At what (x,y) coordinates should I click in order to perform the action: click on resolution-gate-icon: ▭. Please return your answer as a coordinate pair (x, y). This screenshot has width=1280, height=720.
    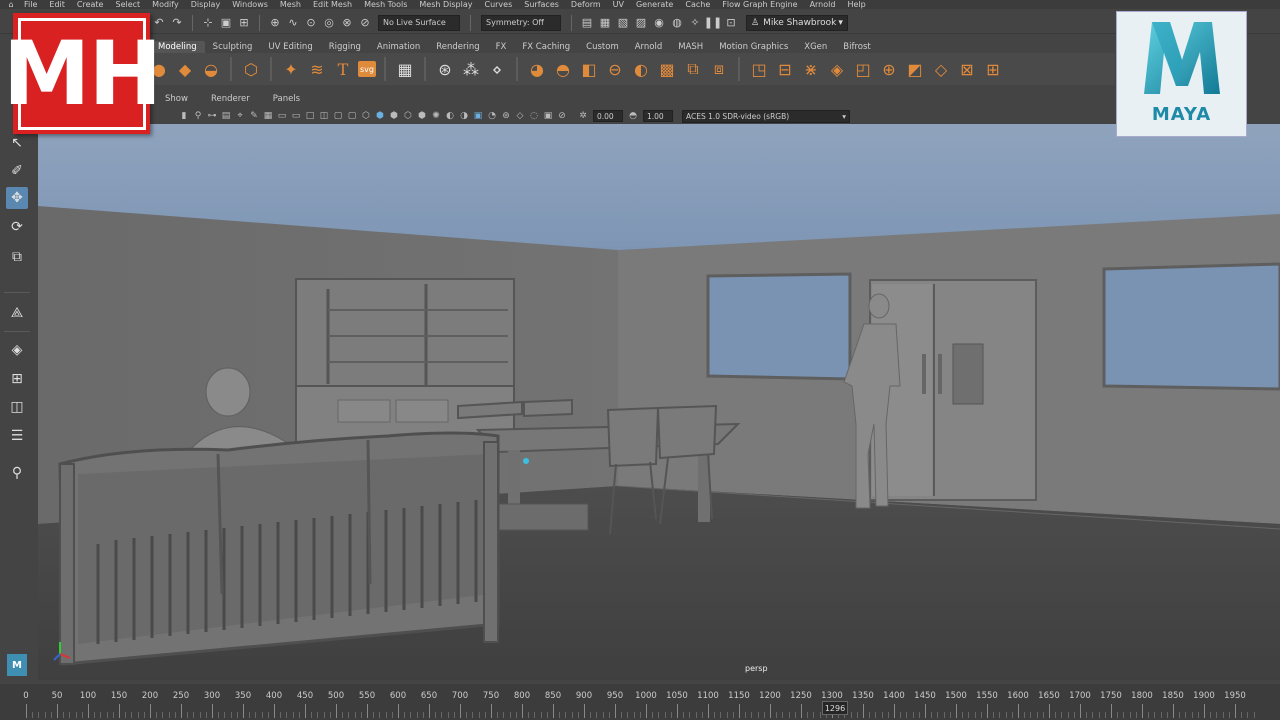
    Looking at the image, I should click on (296, 116).